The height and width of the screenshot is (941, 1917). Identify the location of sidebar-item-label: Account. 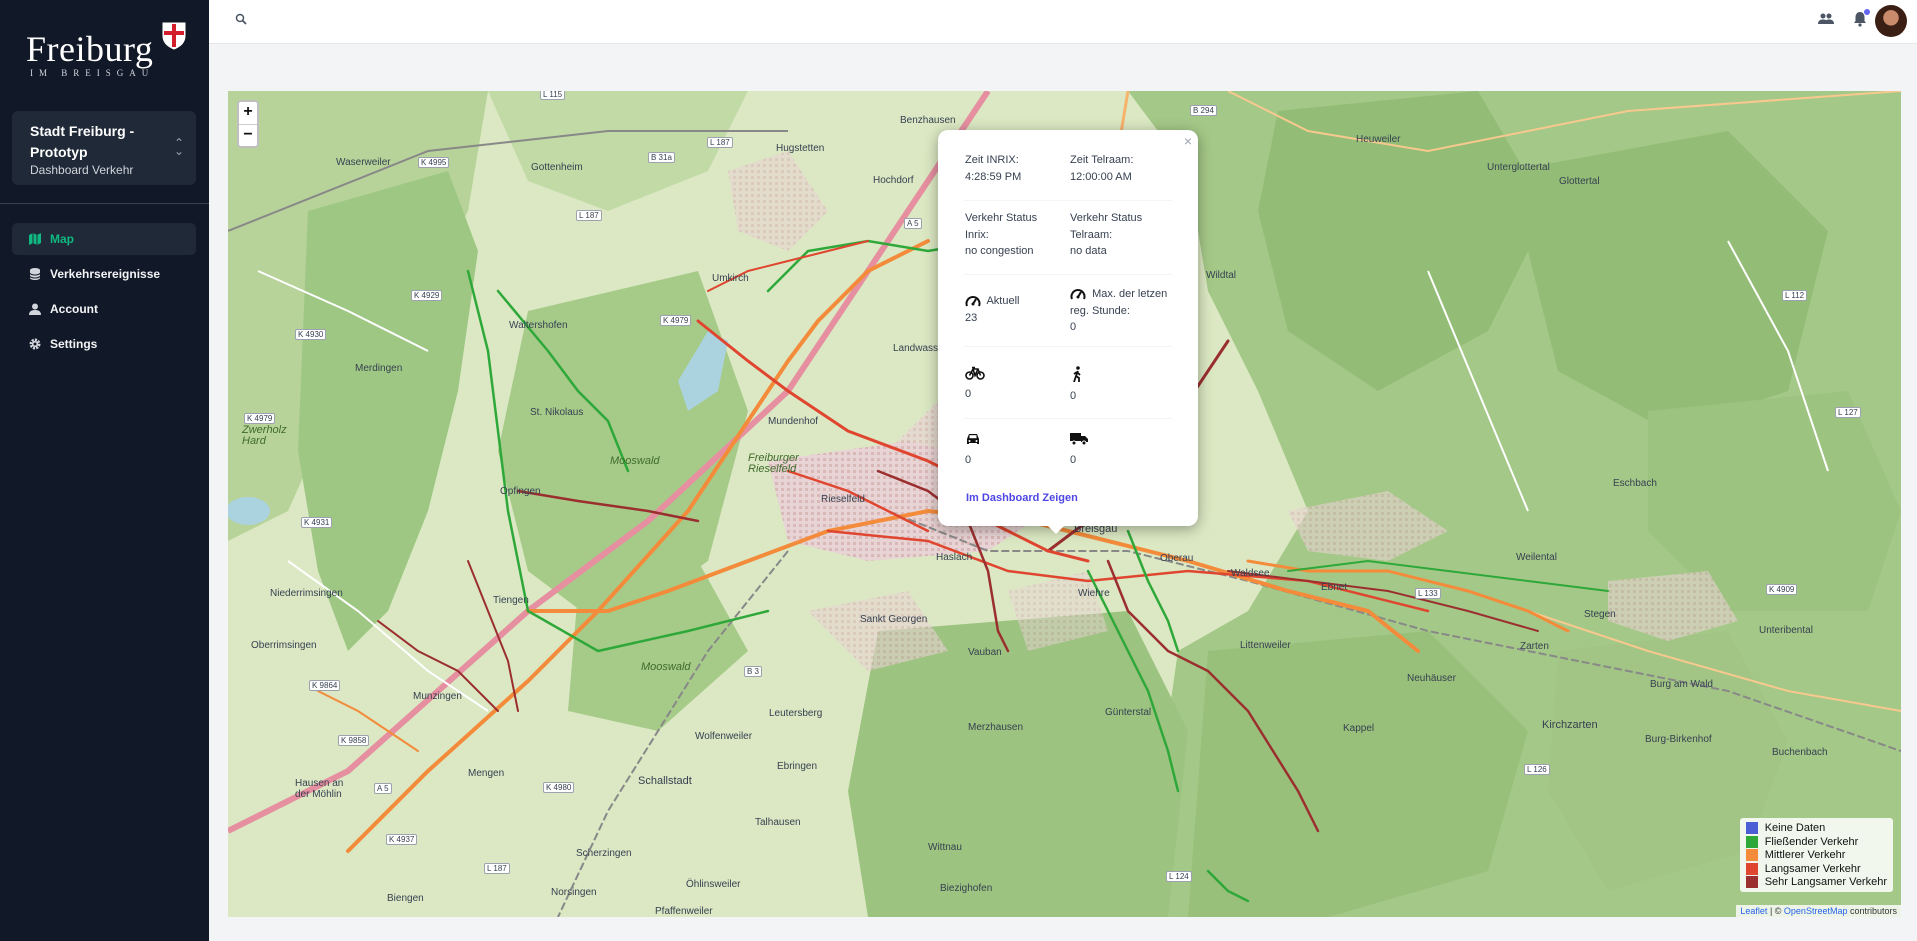
(74, 309).